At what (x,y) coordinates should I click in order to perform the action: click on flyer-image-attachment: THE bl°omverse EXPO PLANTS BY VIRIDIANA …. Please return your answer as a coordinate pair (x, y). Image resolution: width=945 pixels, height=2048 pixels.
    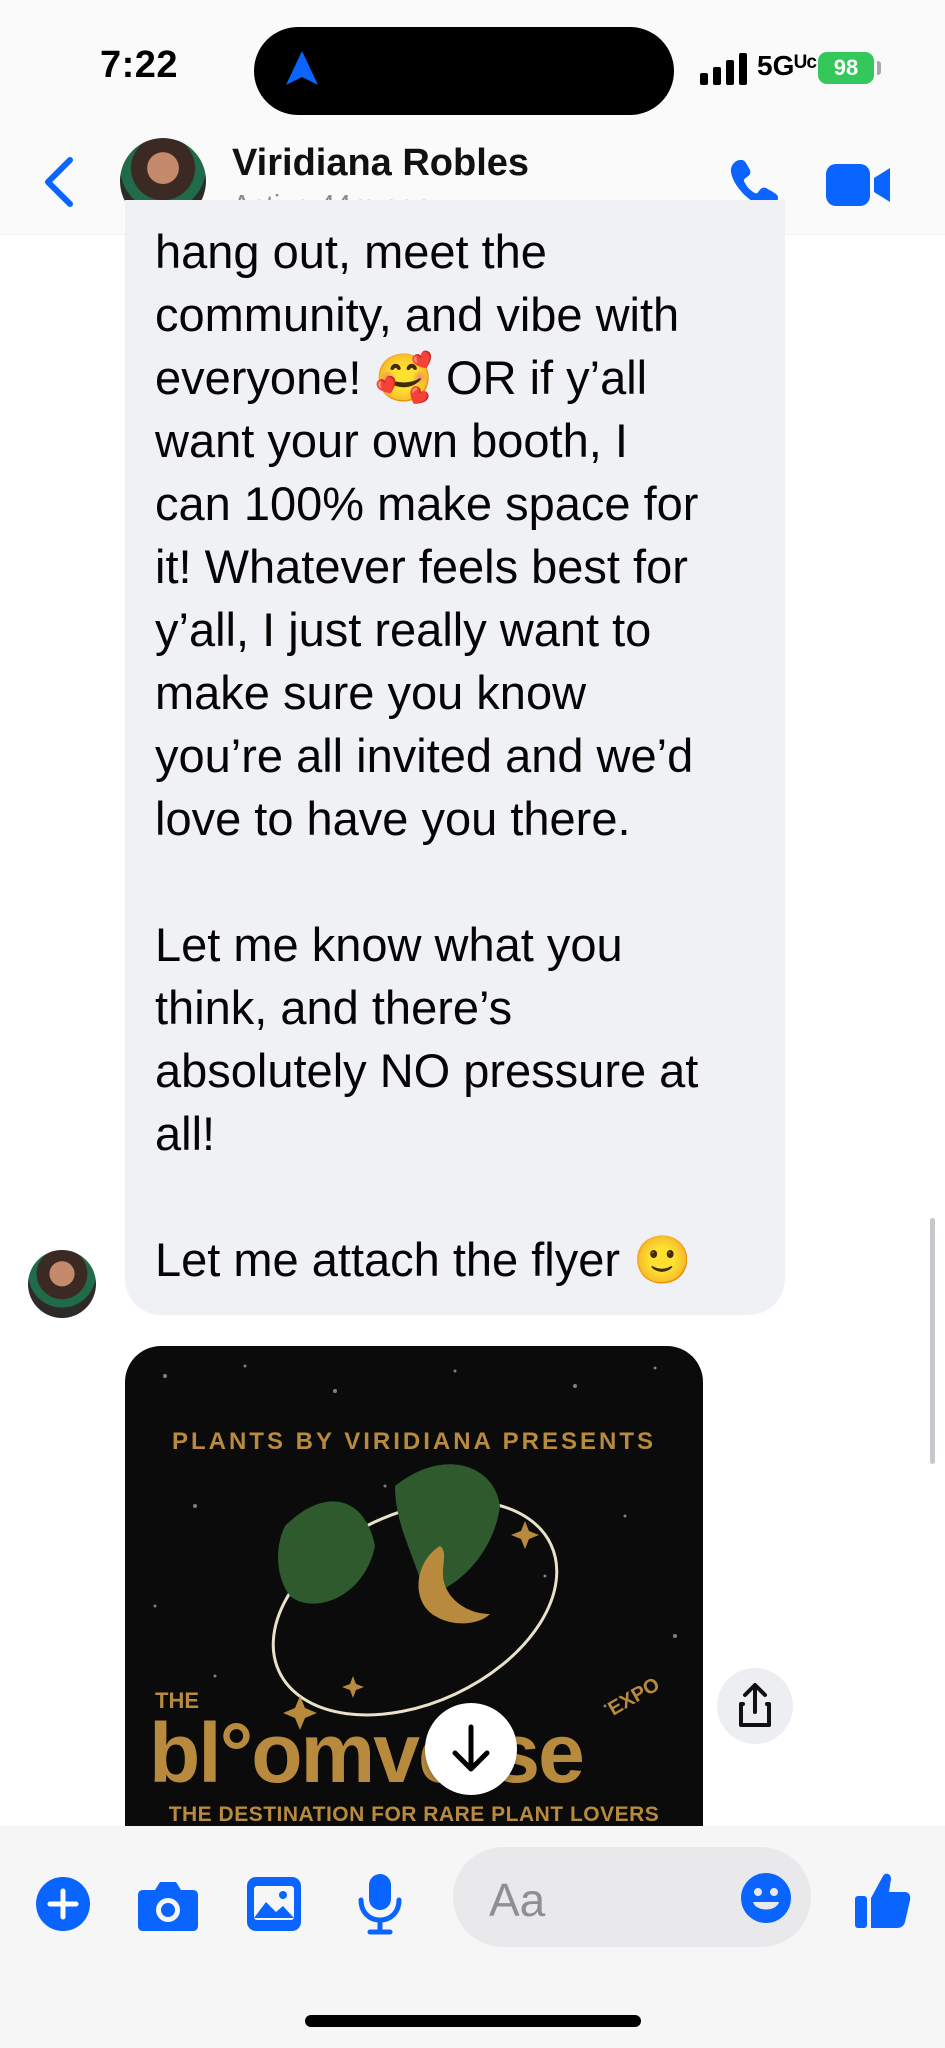
    Looking at the image, I should click on (414, 1586).